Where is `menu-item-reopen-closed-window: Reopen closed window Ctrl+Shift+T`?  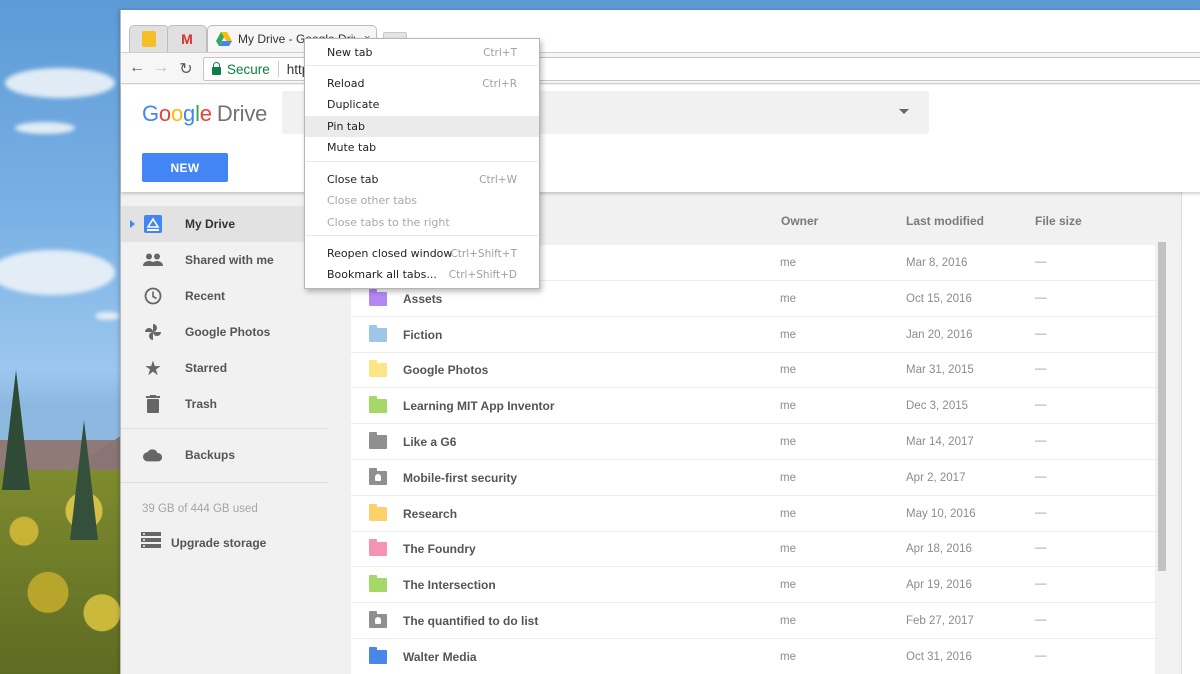
menu-item-reopen-closed-window: Reopen closed window Ctrl+Shift+T is located at coordinates (422, 253).